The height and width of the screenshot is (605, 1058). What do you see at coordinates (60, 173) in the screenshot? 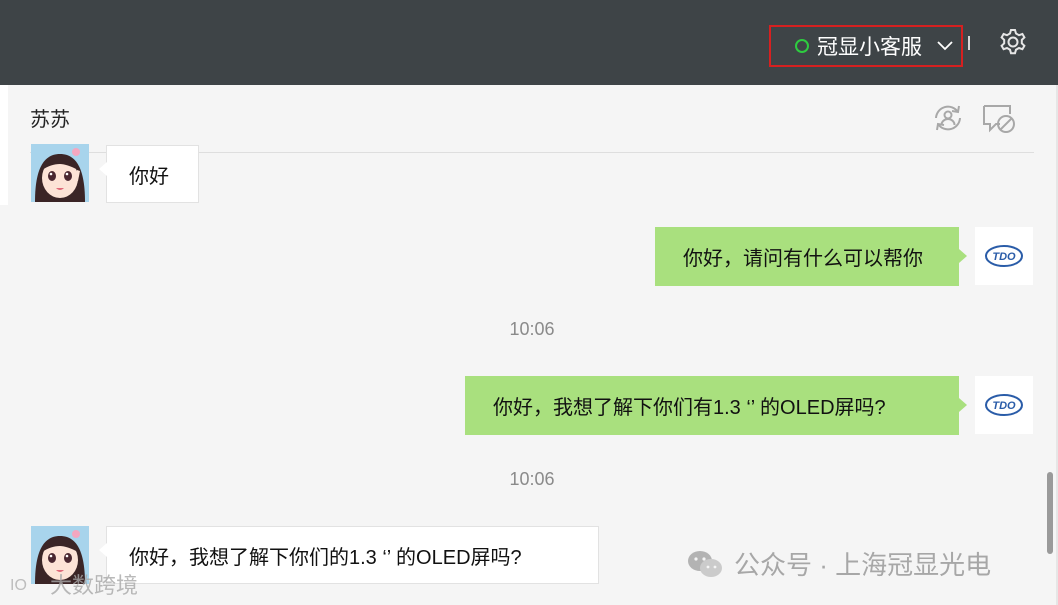
I see `avatar` at bounding box center [60, 173].